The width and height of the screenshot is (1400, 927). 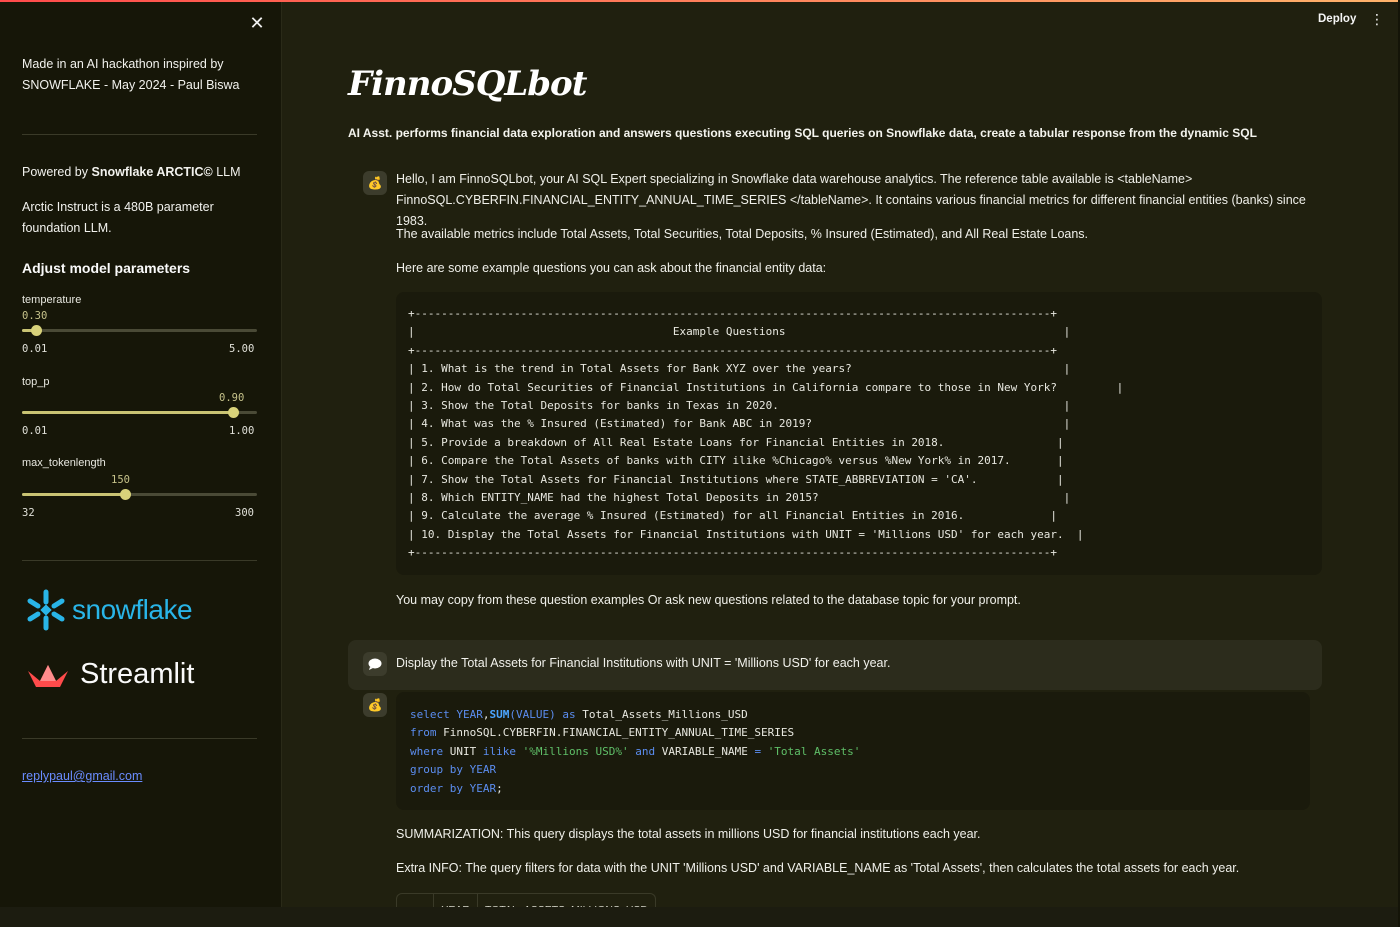 What do you see at coordinates (132, 609) in the screenshot?
I see `snowflake-wordmark: snowflake` at bounding box center [132, 609].